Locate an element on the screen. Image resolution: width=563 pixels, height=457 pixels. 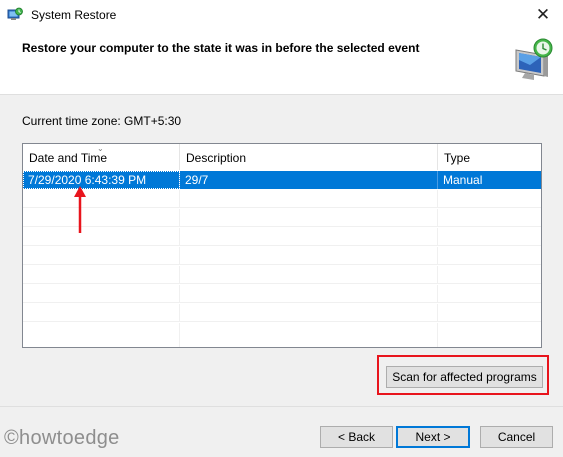
cancel-button: Cancel is located at coordinates (516, 437).